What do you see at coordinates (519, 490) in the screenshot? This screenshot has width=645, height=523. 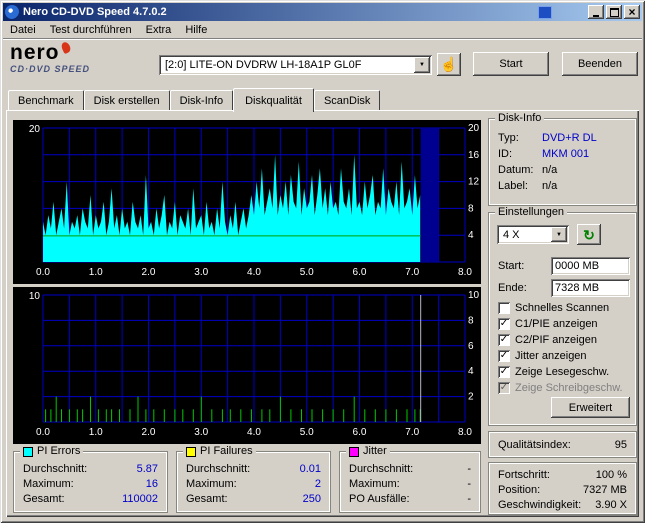 I see `position-label: Position:` at bounding box center [519, 490].